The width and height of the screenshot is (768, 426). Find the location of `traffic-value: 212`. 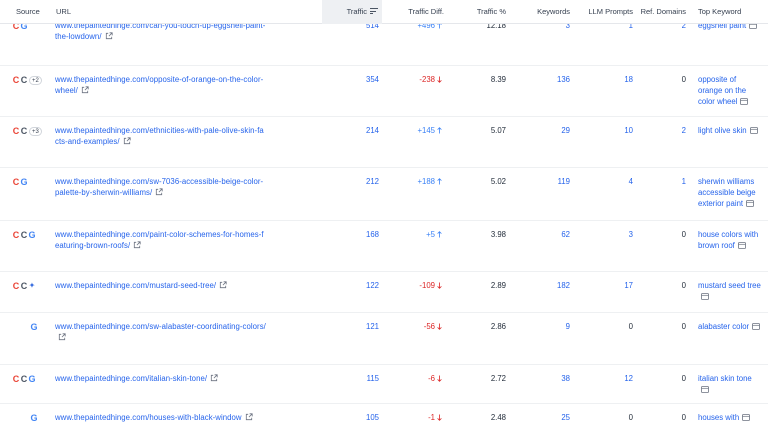

traffic-value: 212 is located at coordinates (350, 181).